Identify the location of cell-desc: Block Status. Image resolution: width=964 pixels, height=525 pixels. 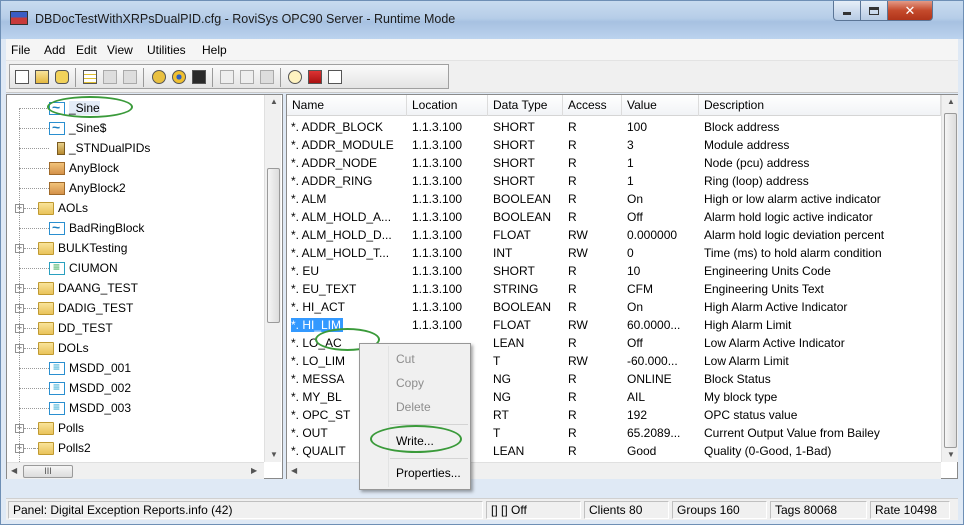
(737, 379).